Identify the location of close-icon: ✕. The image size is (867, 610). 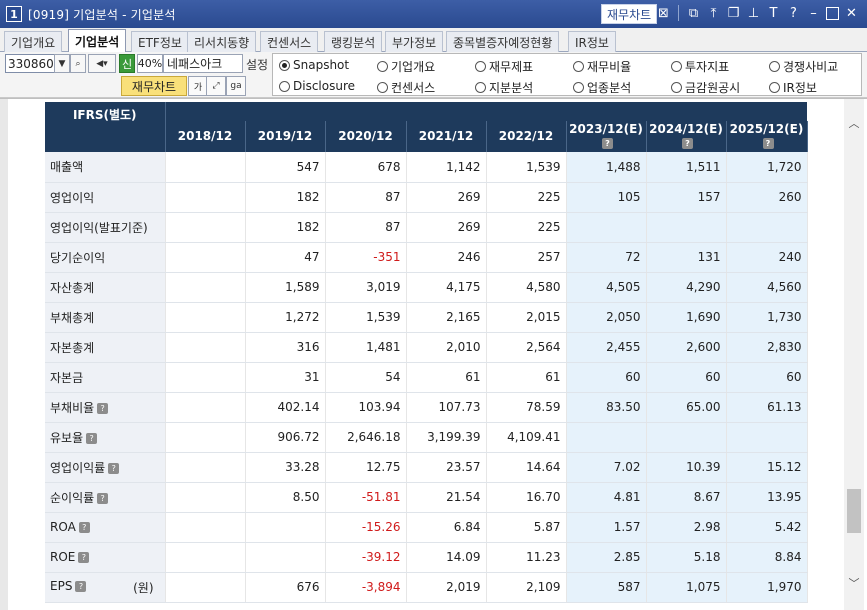
(851, 13).